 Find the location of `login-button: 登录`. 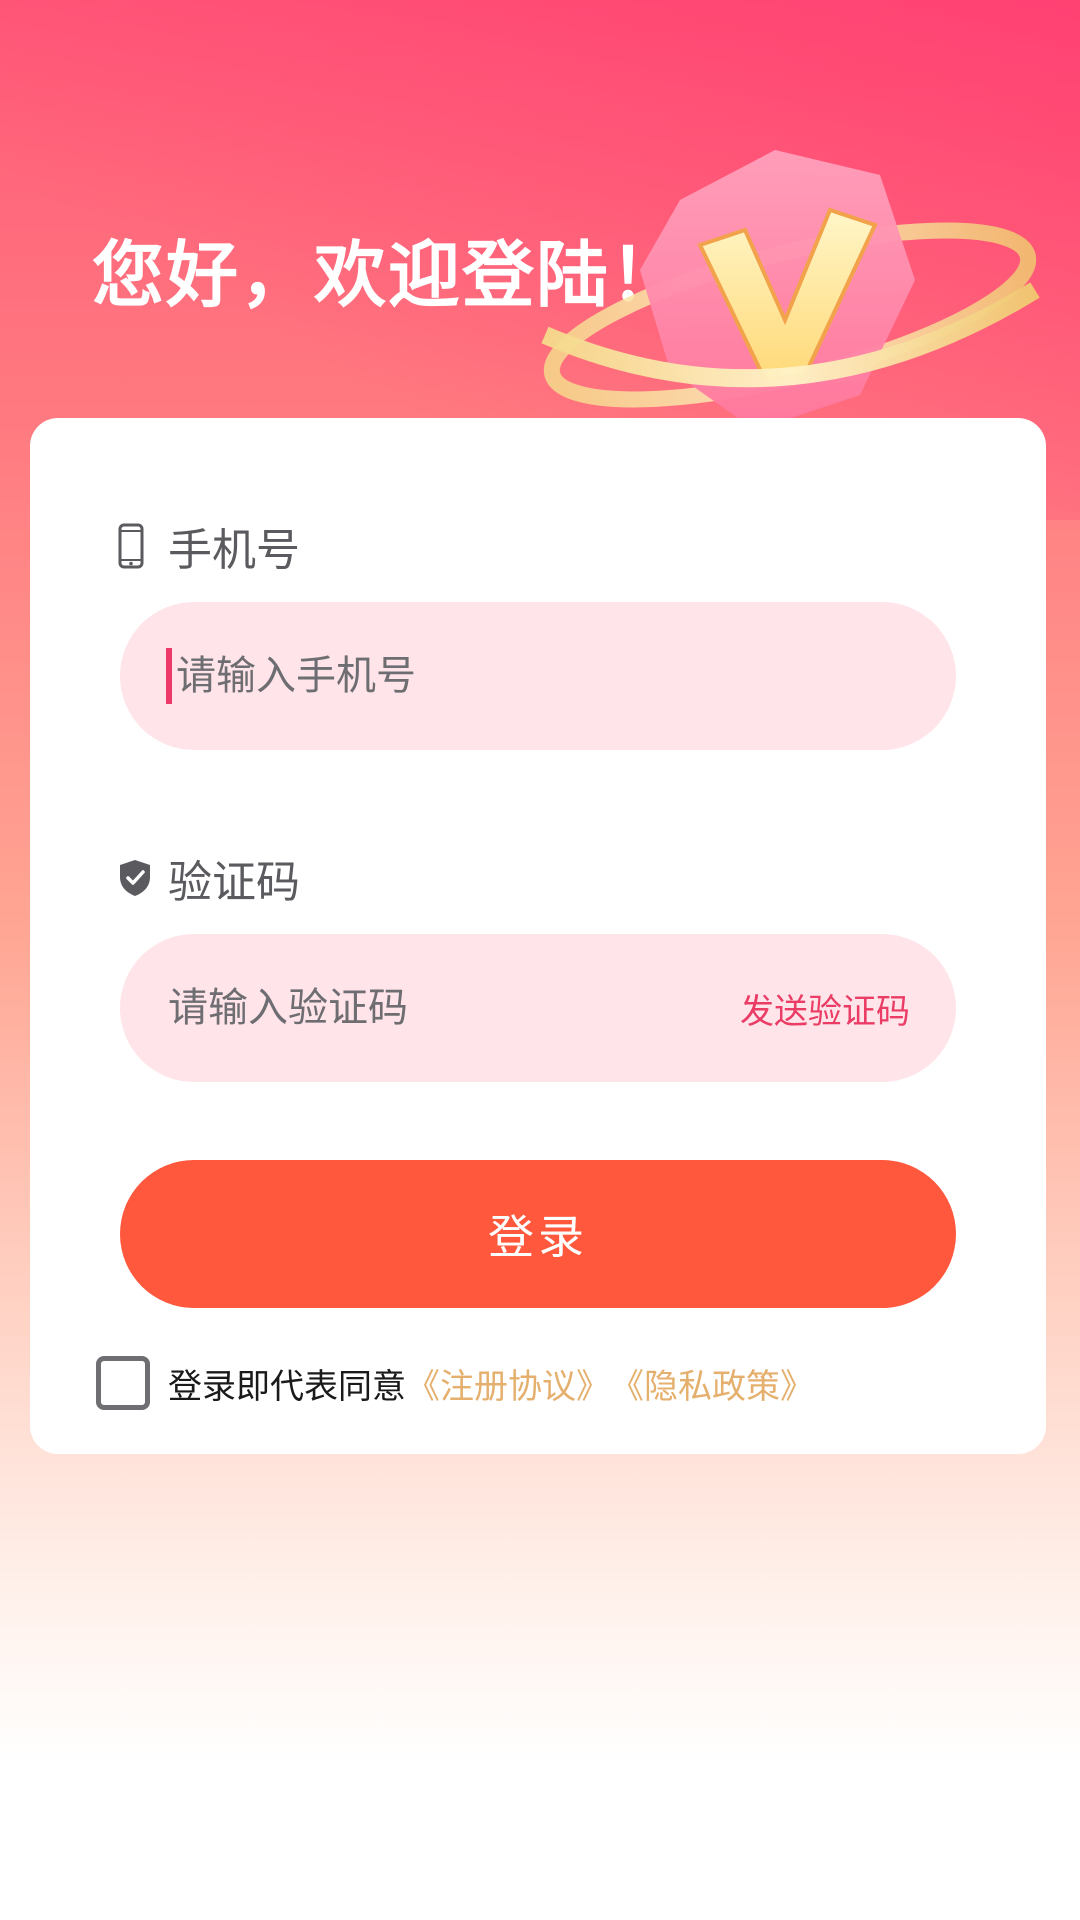

login-button: 登录 is located at coordinates (538, 1234).